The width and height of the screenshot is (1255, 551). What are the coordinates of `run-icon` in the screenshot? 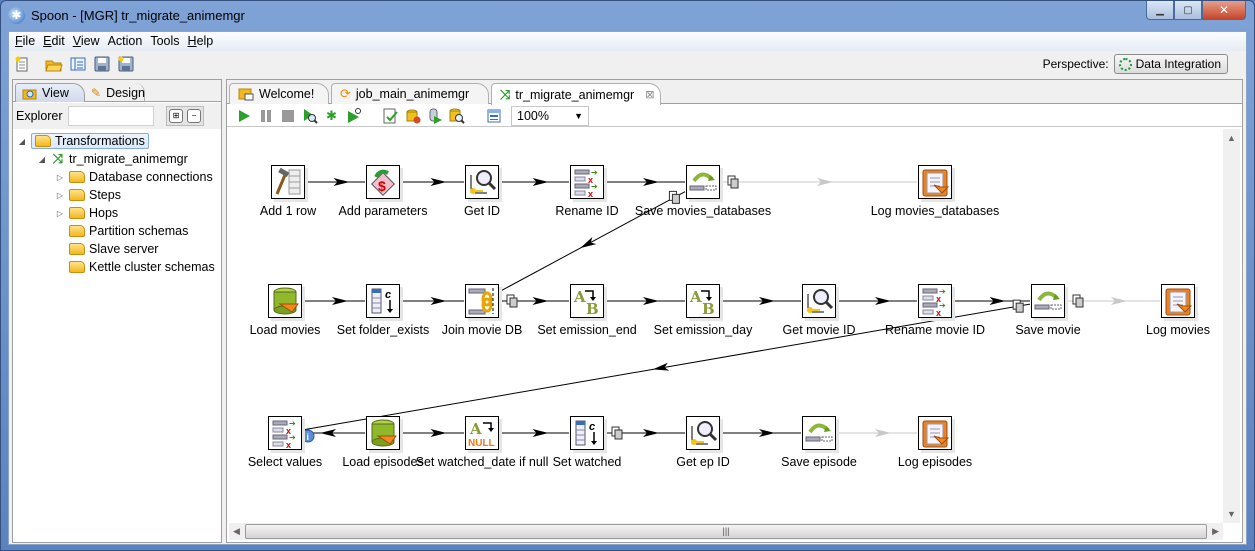 It's located at (243, 115).